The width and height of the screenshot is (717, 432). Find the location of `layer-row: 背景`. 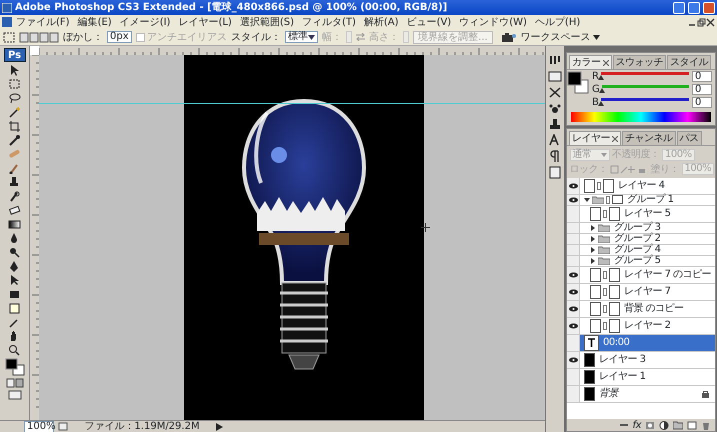

layer-row: 背景 is located at coordinates (641, 394).